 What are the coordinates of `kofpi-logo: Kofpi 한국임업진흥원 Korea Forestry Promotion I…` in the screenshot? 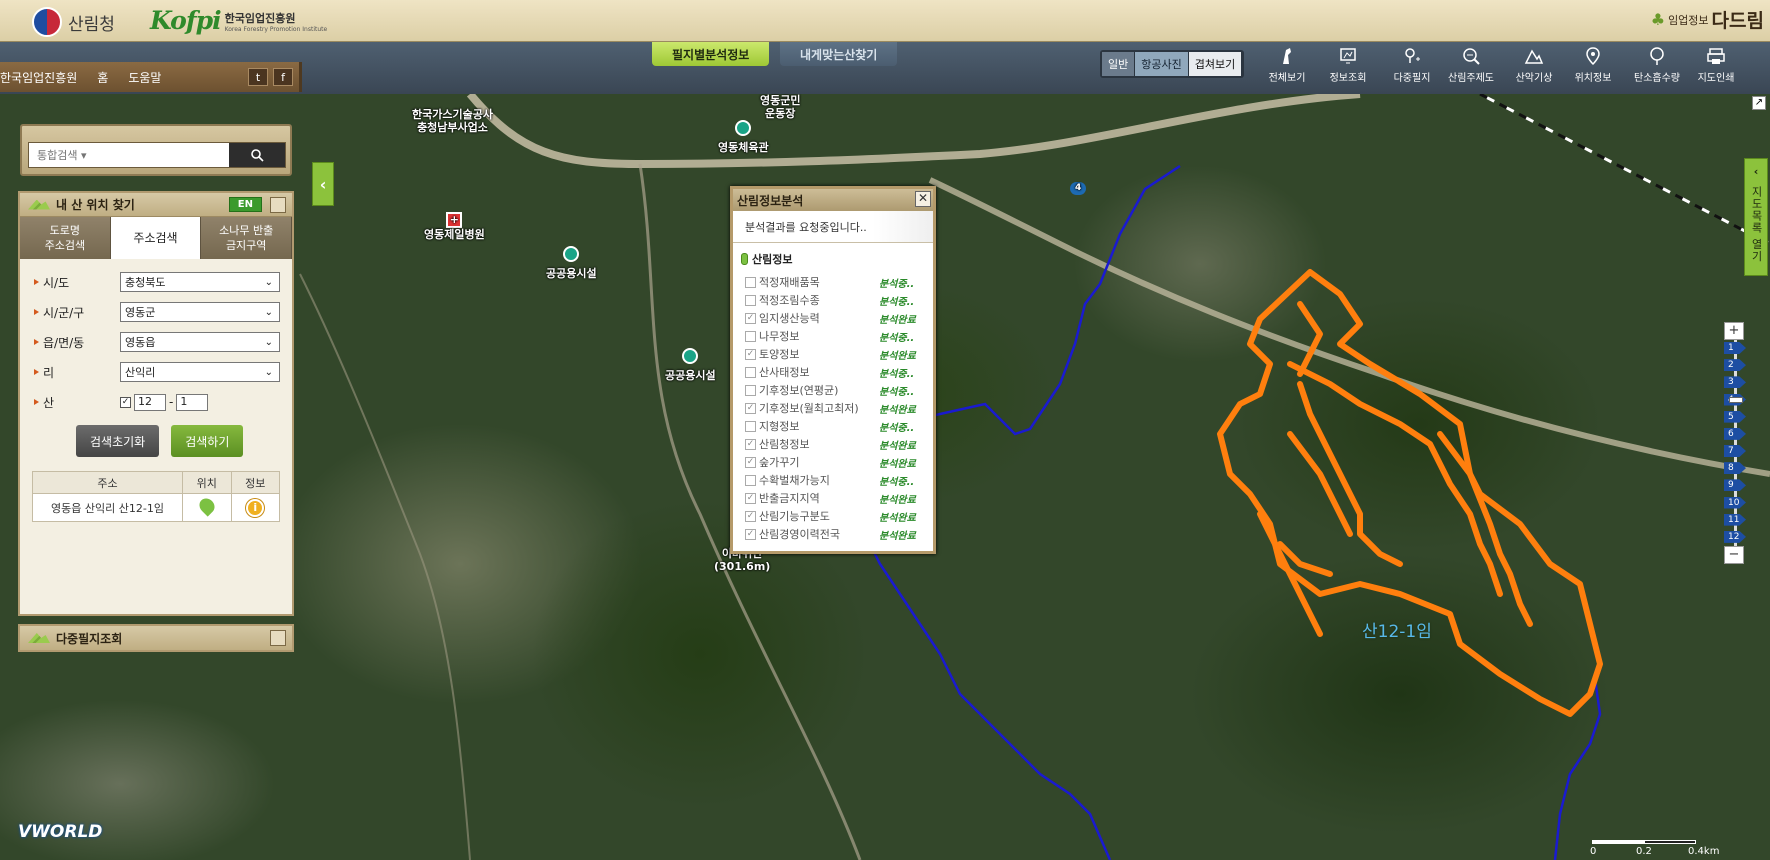 It's located at (238, 20).